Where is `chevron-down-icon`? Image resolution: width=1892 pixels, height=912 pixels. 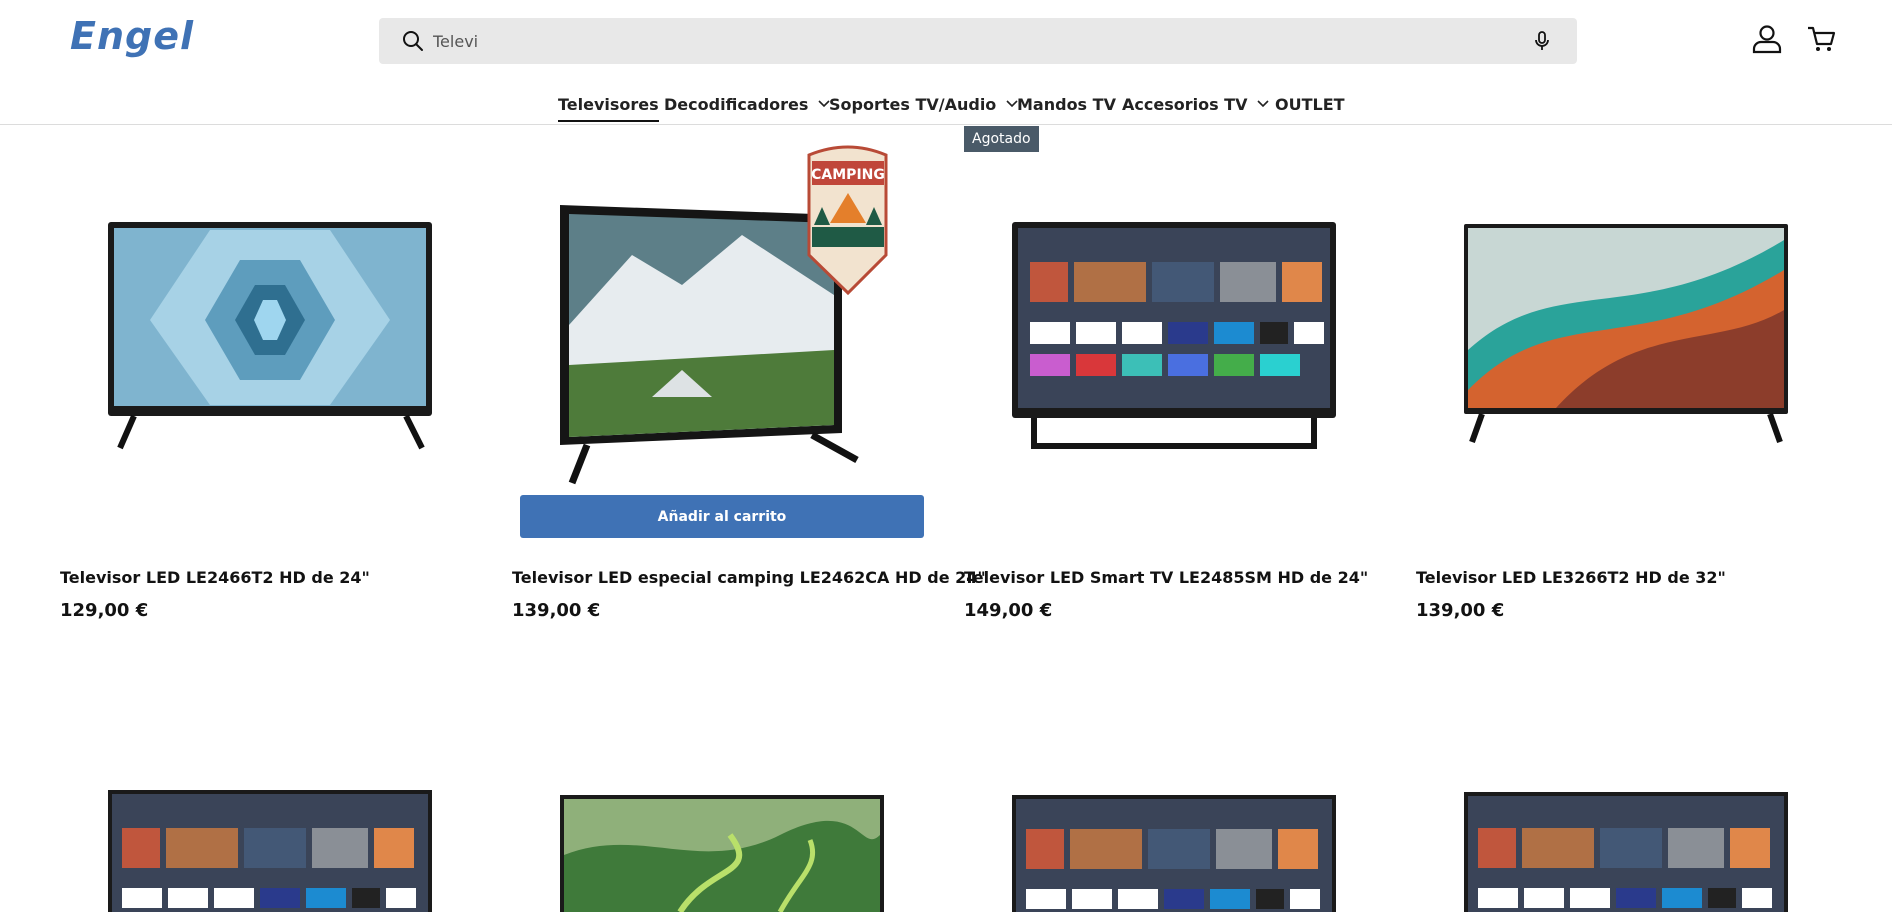 chevron-down-icon is located at coordinates (1263, 104).